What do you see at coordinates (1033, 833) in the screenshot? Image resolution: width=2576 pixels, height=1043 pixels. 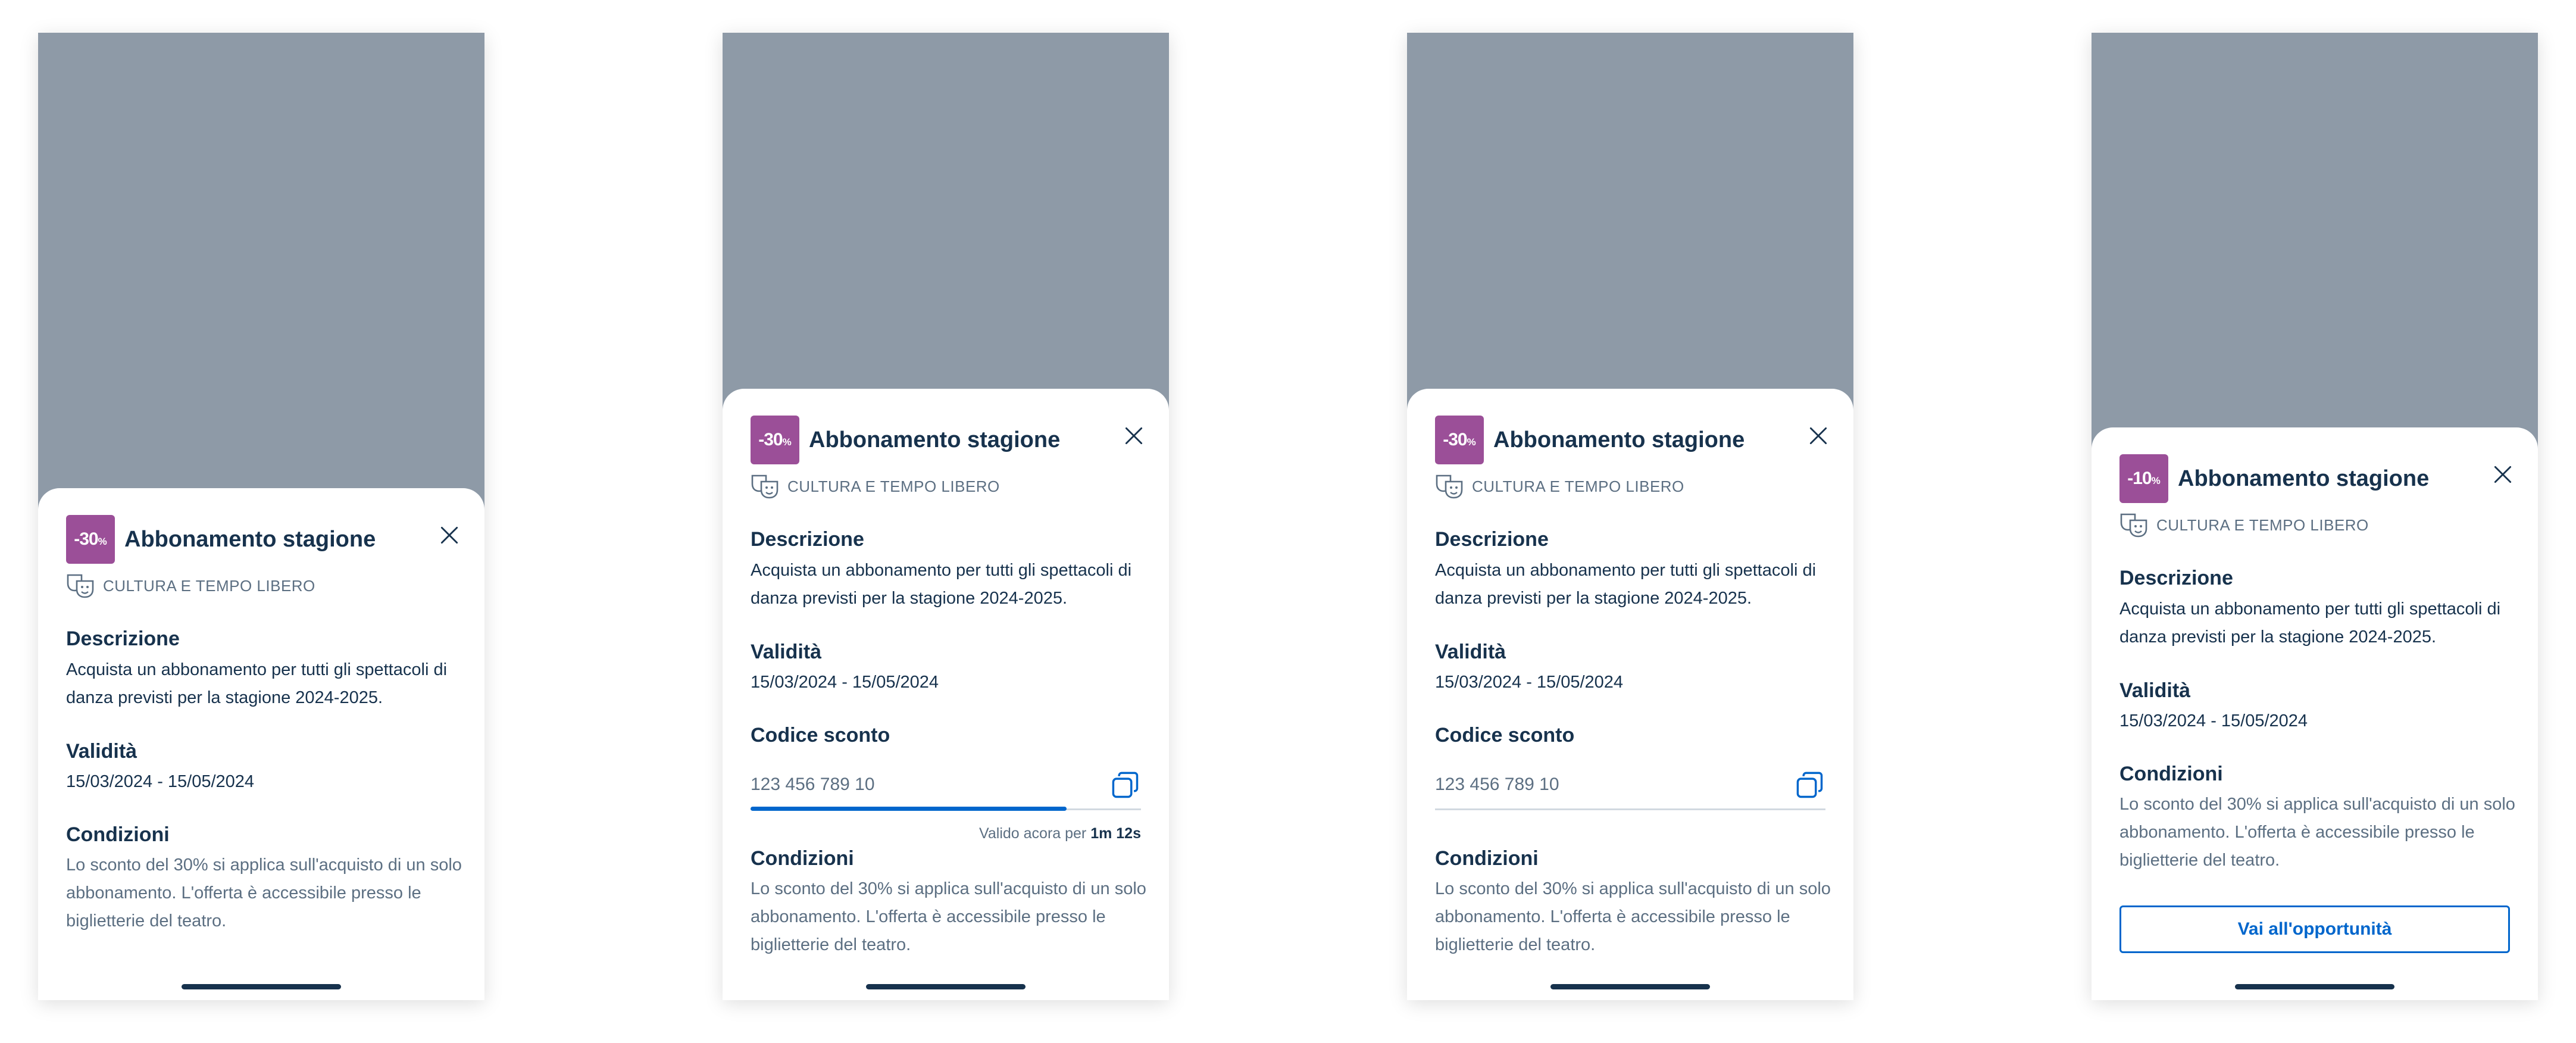 I see `timer-prefix: Valido acora per` at bounding box center [1033, 833].